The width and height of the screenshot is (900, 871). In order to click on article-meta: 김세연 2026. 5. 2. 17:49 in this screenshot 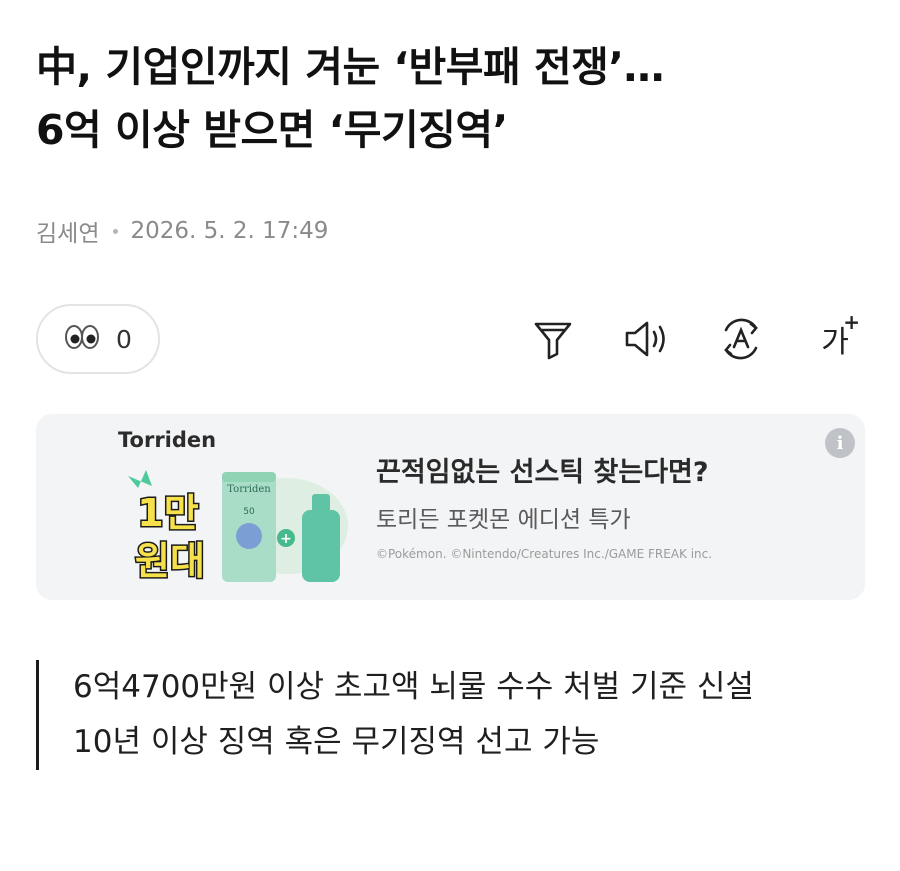, I will do `click(182, 231)`.